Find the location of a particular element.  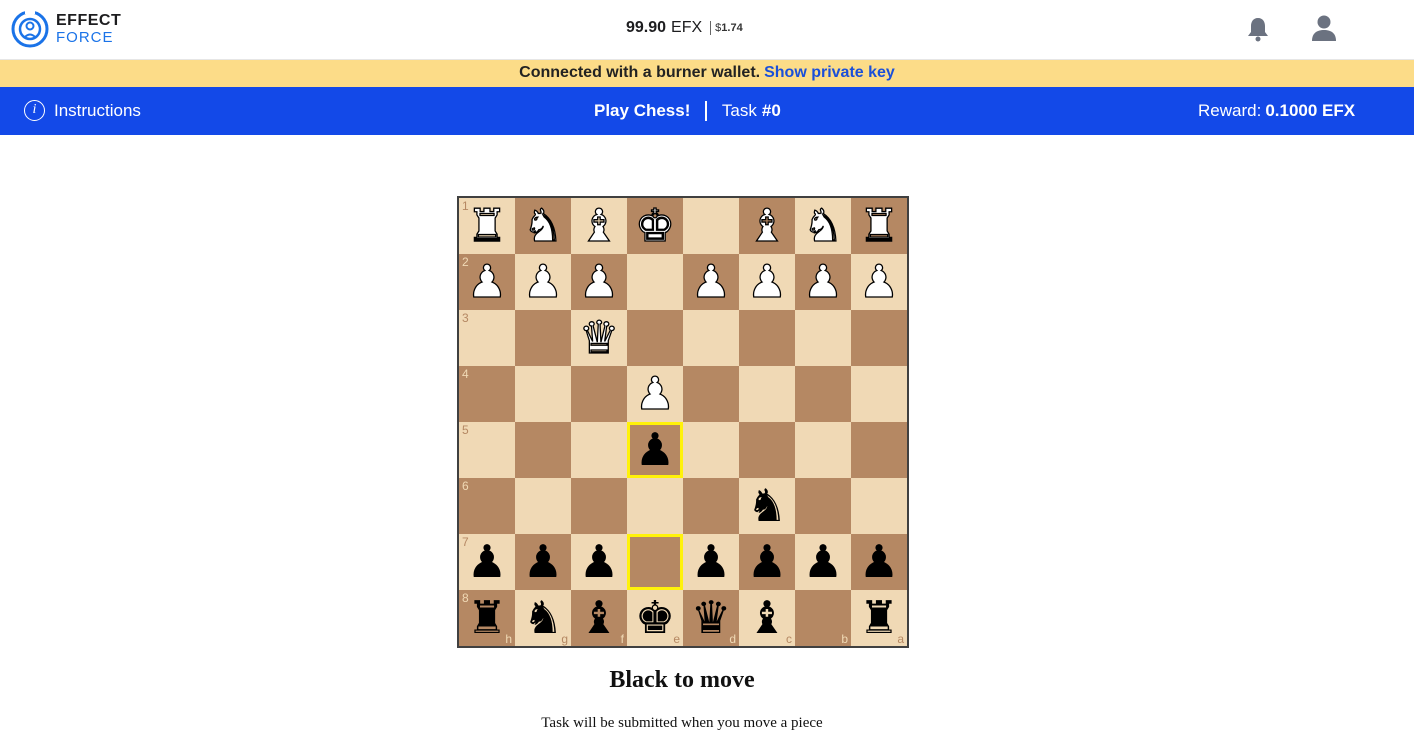

square-a4 is located at coordinates (879, 394).